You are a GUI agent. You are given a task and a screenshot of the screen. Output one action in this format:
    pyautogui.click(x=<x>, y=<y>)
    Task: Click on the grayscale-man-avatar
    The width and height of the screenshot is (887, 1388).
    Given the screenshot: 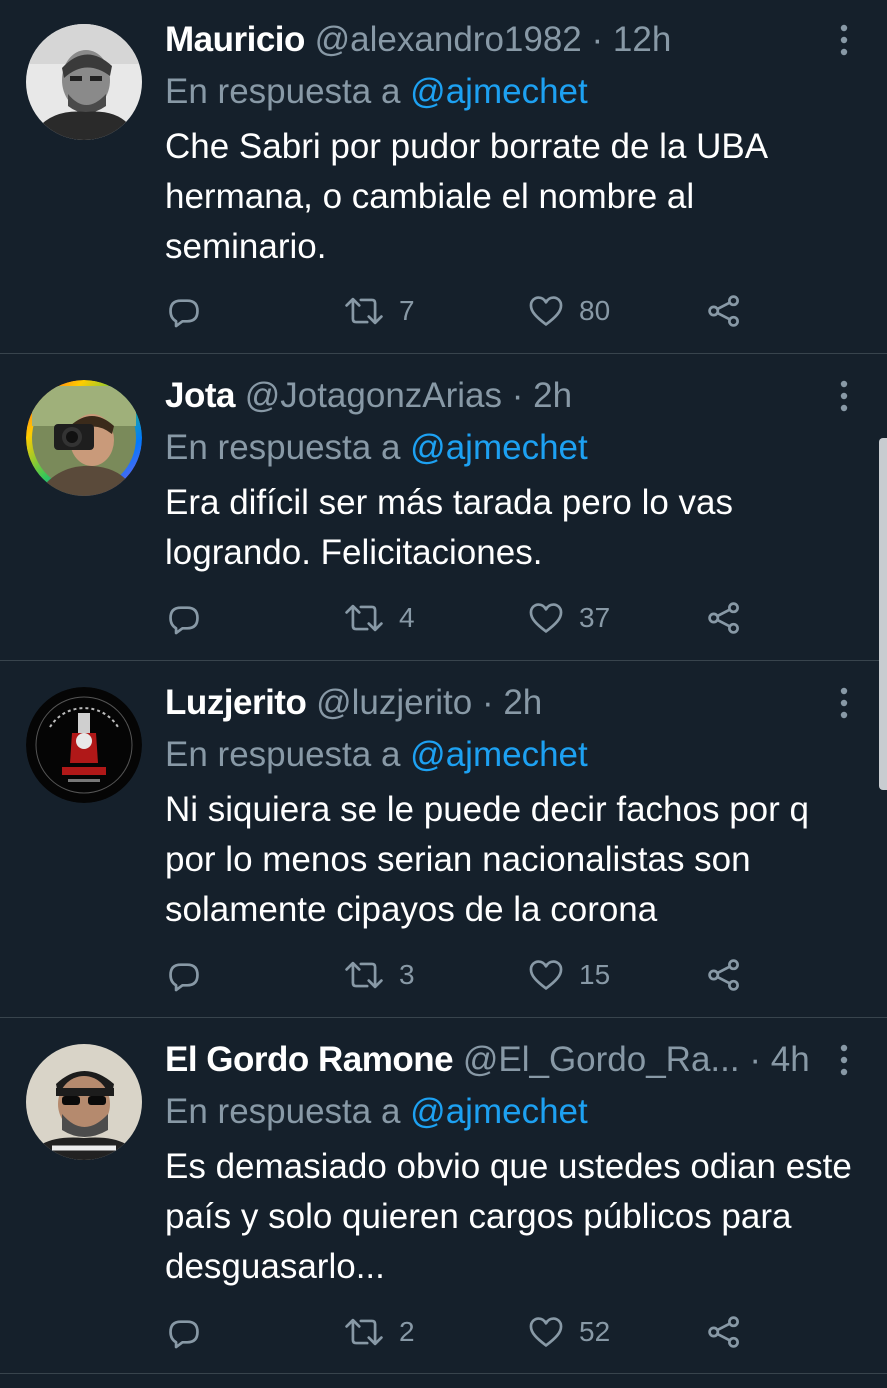 What is the action you would take?
    pyautogui.click(x=84, y=82)
    